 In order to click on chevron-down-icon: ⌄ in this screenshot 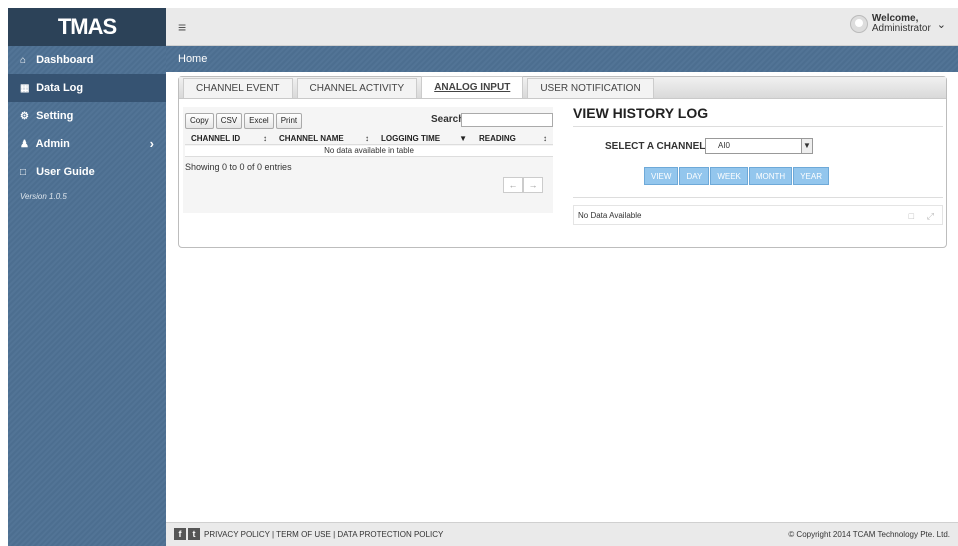, I will do `click(941, 24)`.